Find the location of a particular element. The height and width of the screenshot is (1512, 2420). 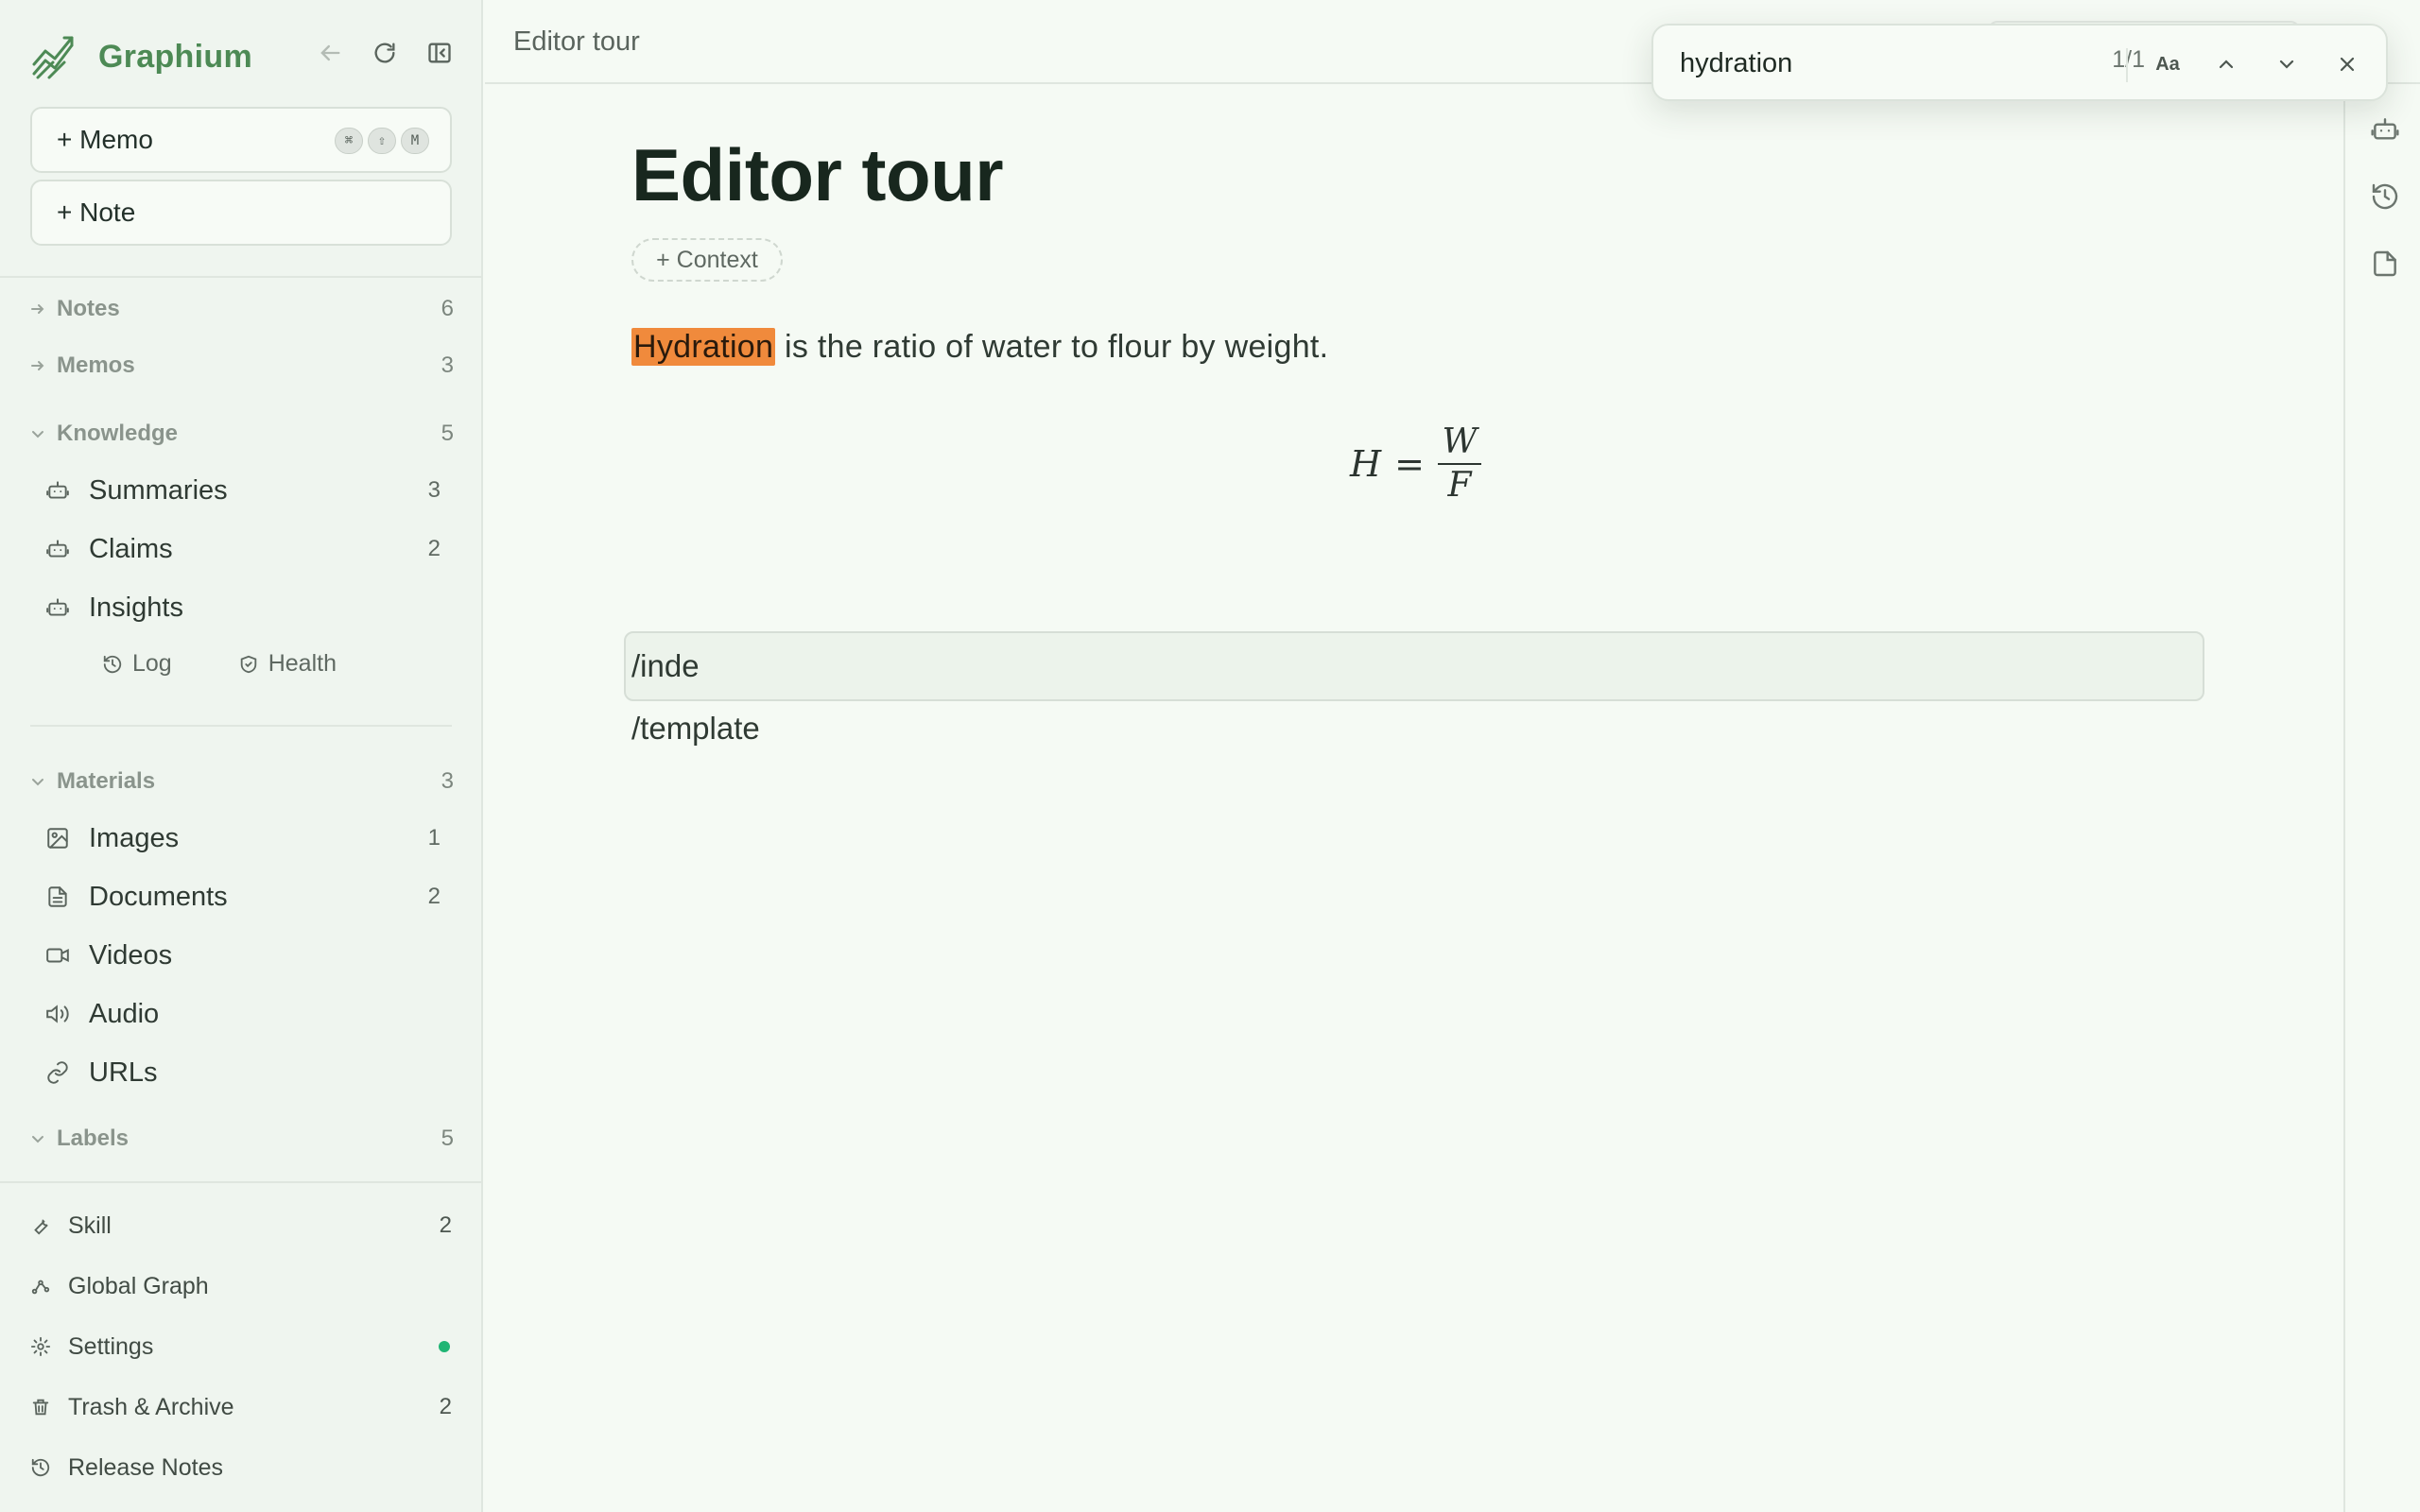

sidebar-item-settings: Settings is located at coordinates (241, 1346).